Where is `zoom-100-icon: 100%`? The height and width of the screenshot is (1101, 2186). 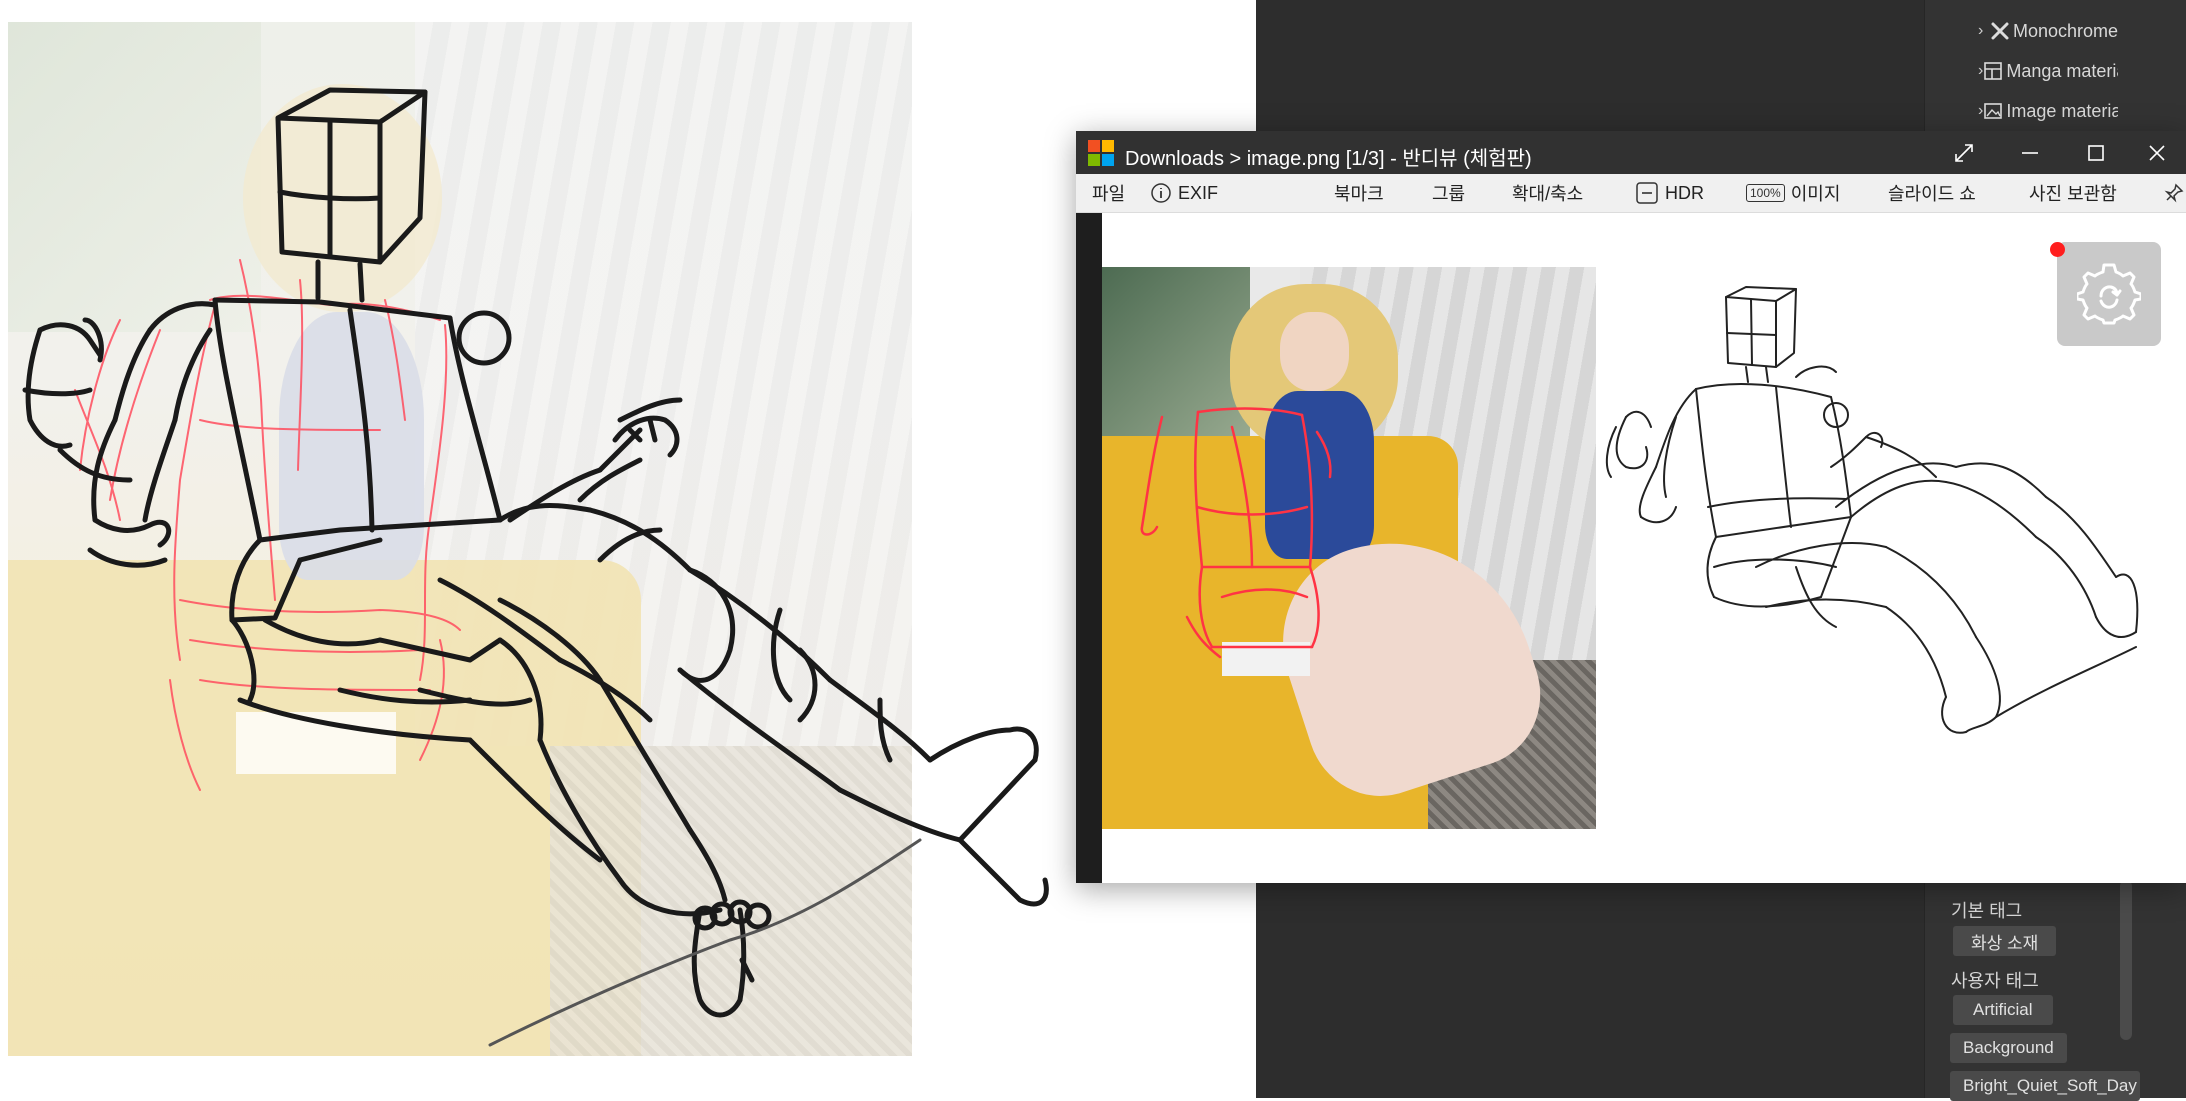 zoom-100-icon: 100% is located at coordinates (1765, 193).